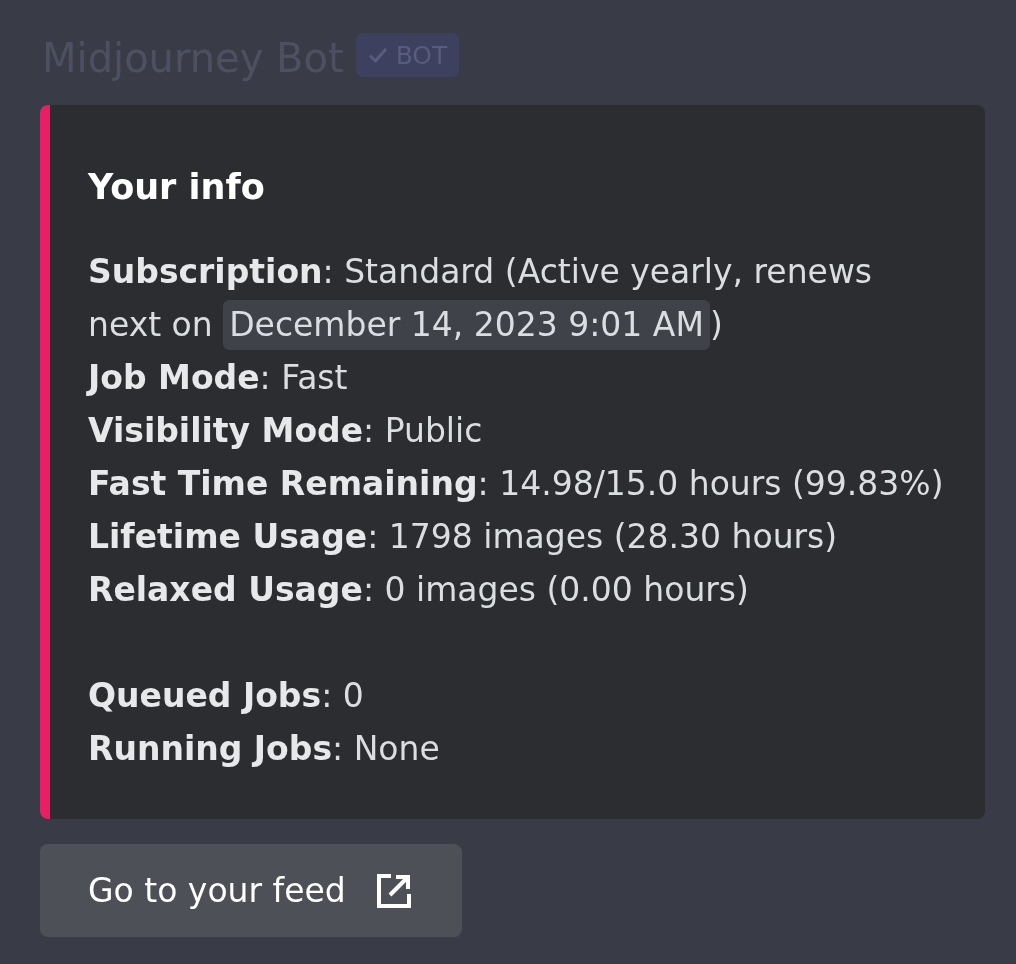 Image resolution: width=1016 pixels, height=964 pixels. Describe the element at coordinates (177, 187) in the screenshot. I see `embed-title: Your info` at that location.